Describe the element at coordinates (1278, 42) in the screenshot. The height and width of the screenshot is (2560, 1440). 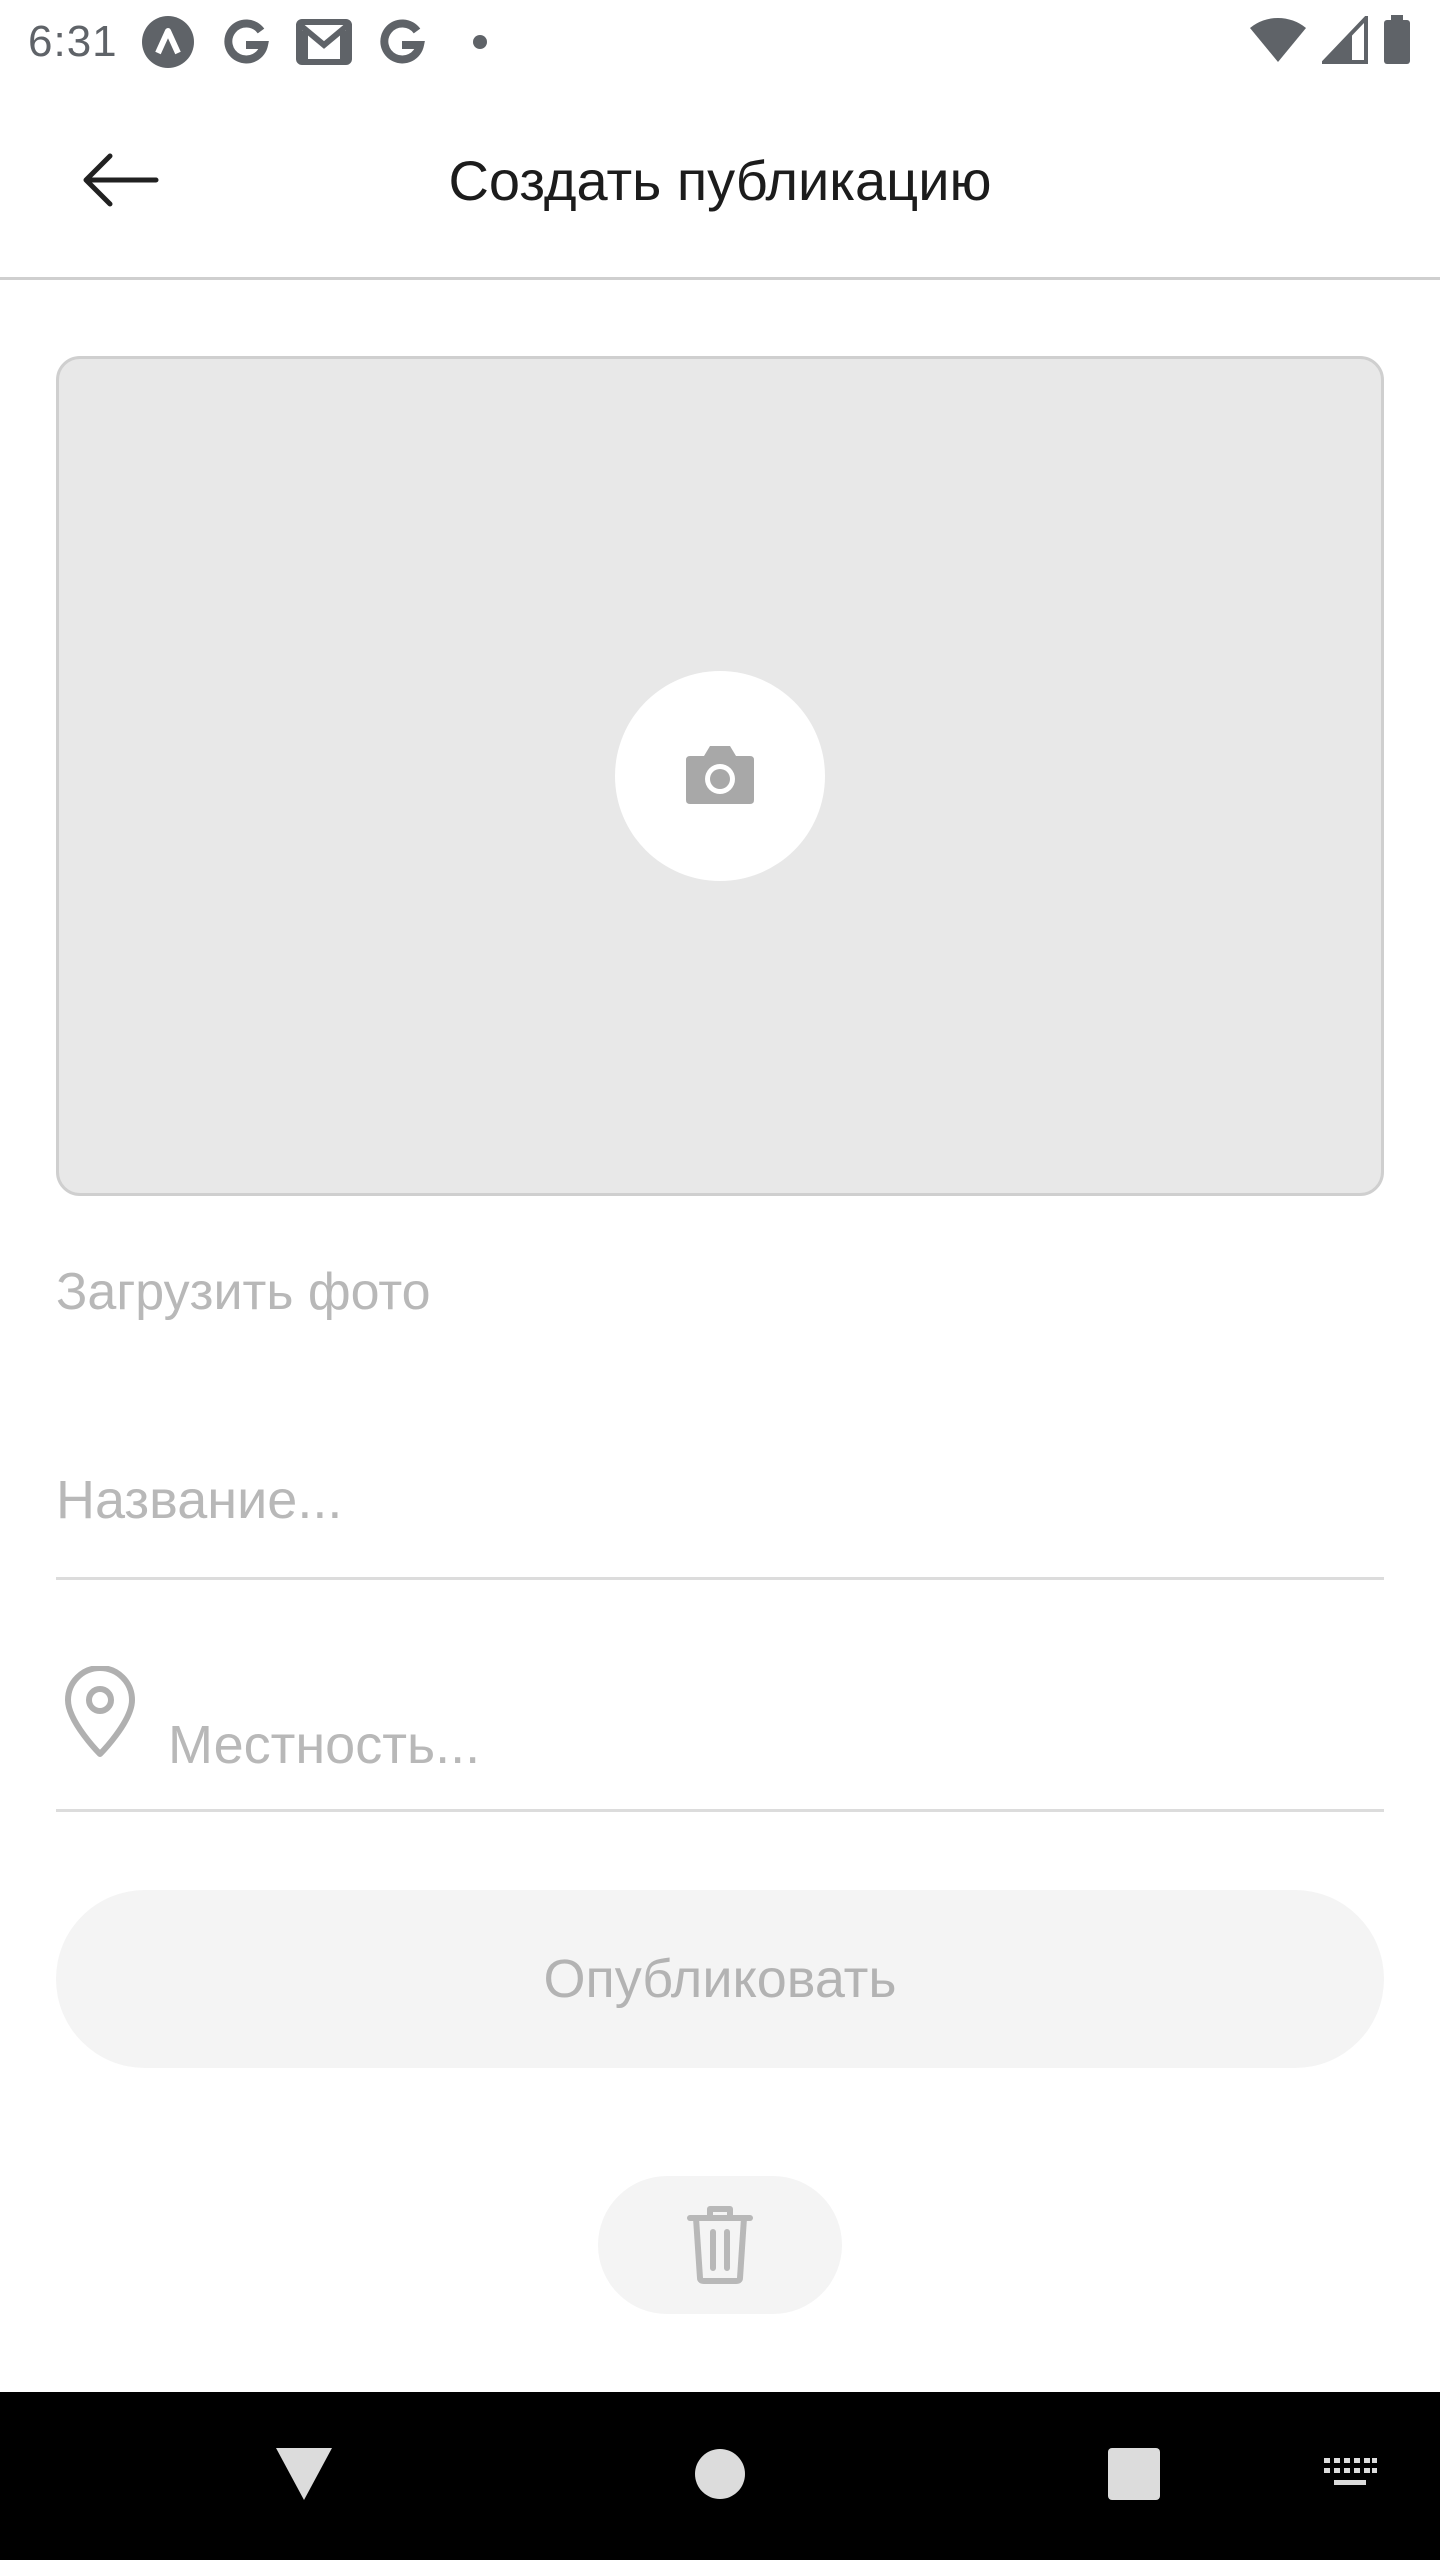
I see `wifi-icon` at that location.